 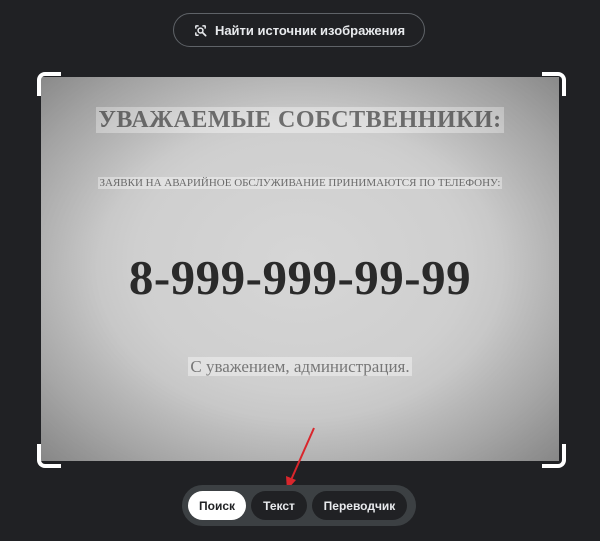 What do you see at coordinates (310, 30) in the screenshot?
I see `find-image-source-label: Найти источник изображения` at bounding box center [310, 30].